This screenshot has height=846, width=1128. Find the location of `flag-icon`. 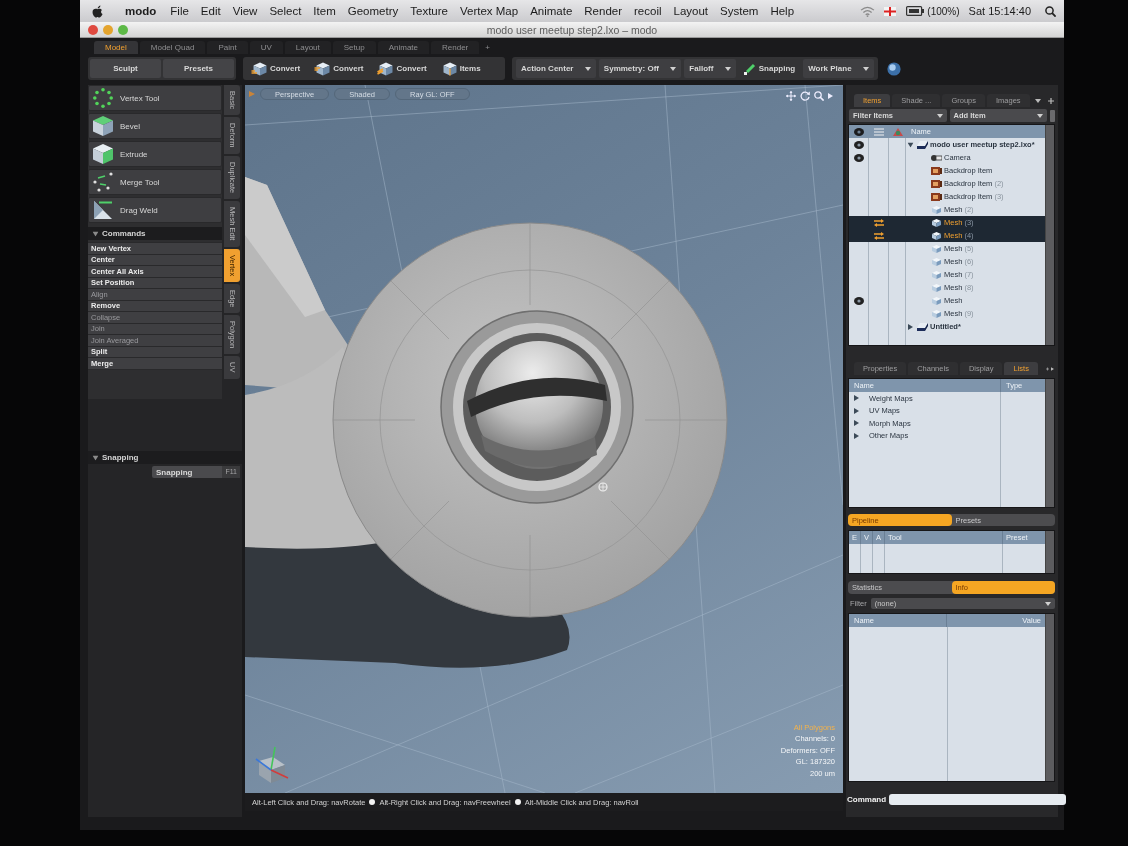

flag-icon is located at coordinates (890, 11).